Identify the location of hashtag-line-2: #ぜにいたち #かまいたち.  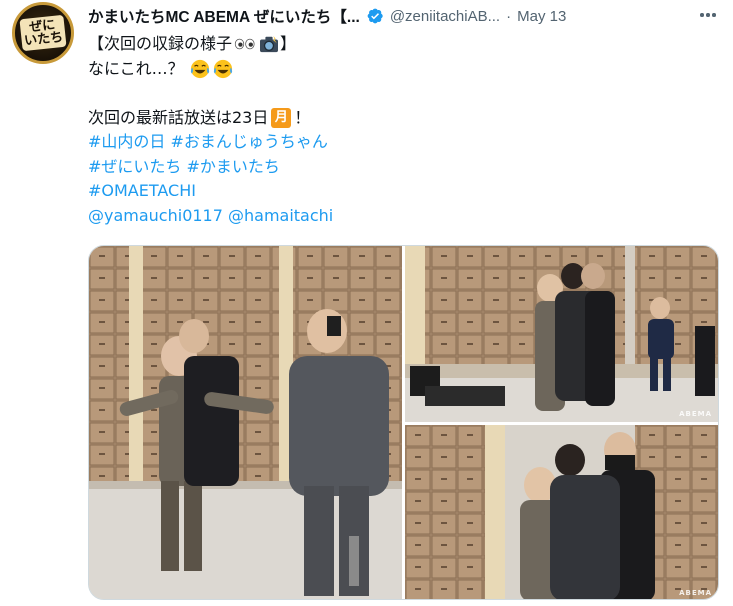
(403, 167).